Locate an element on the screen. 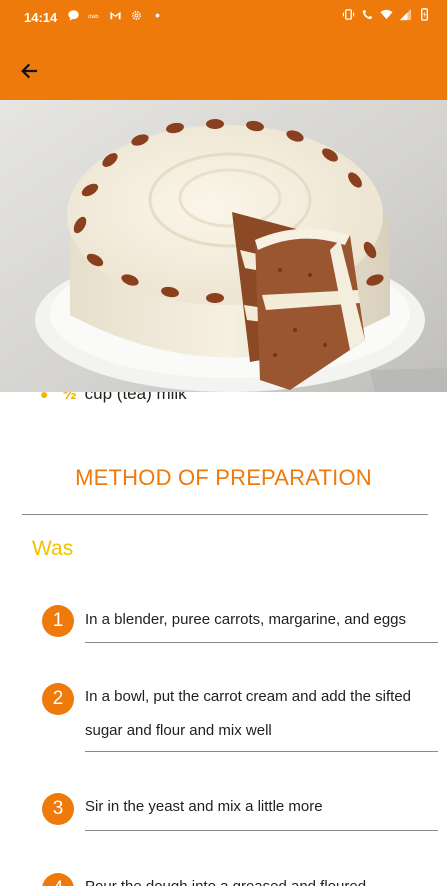 This screenshot has width=447, height=886. step-number-badge: 1 is located at coordinates (58, 621).